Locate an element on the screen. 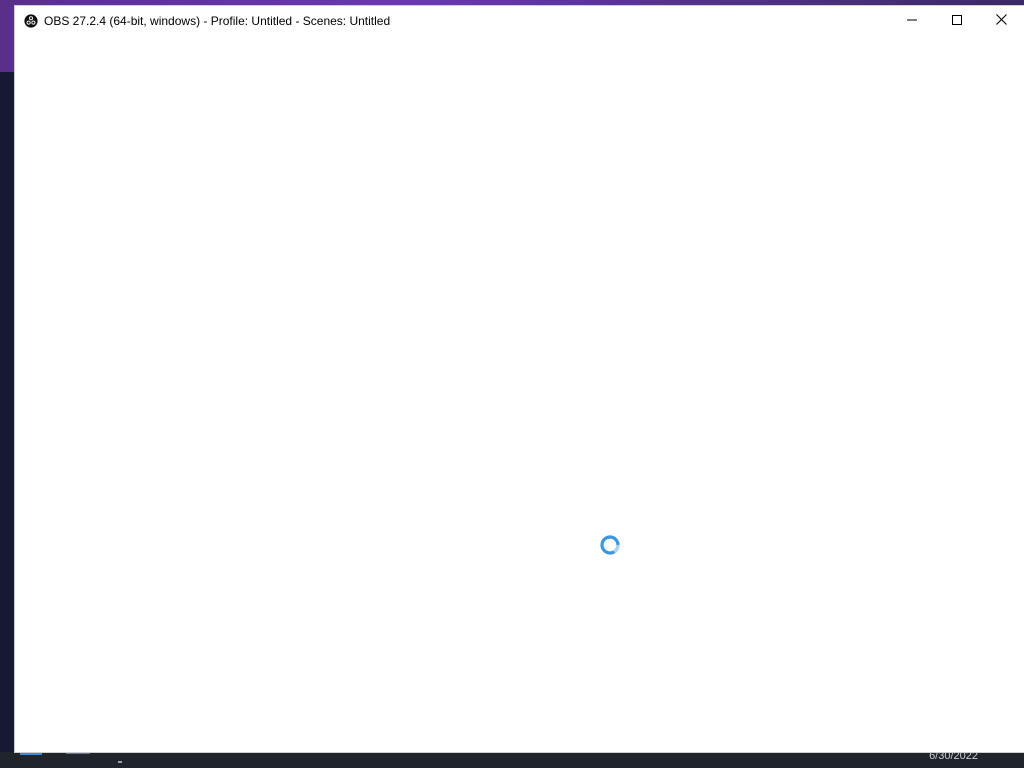  close-icon is located at coordinates (1001, 21).